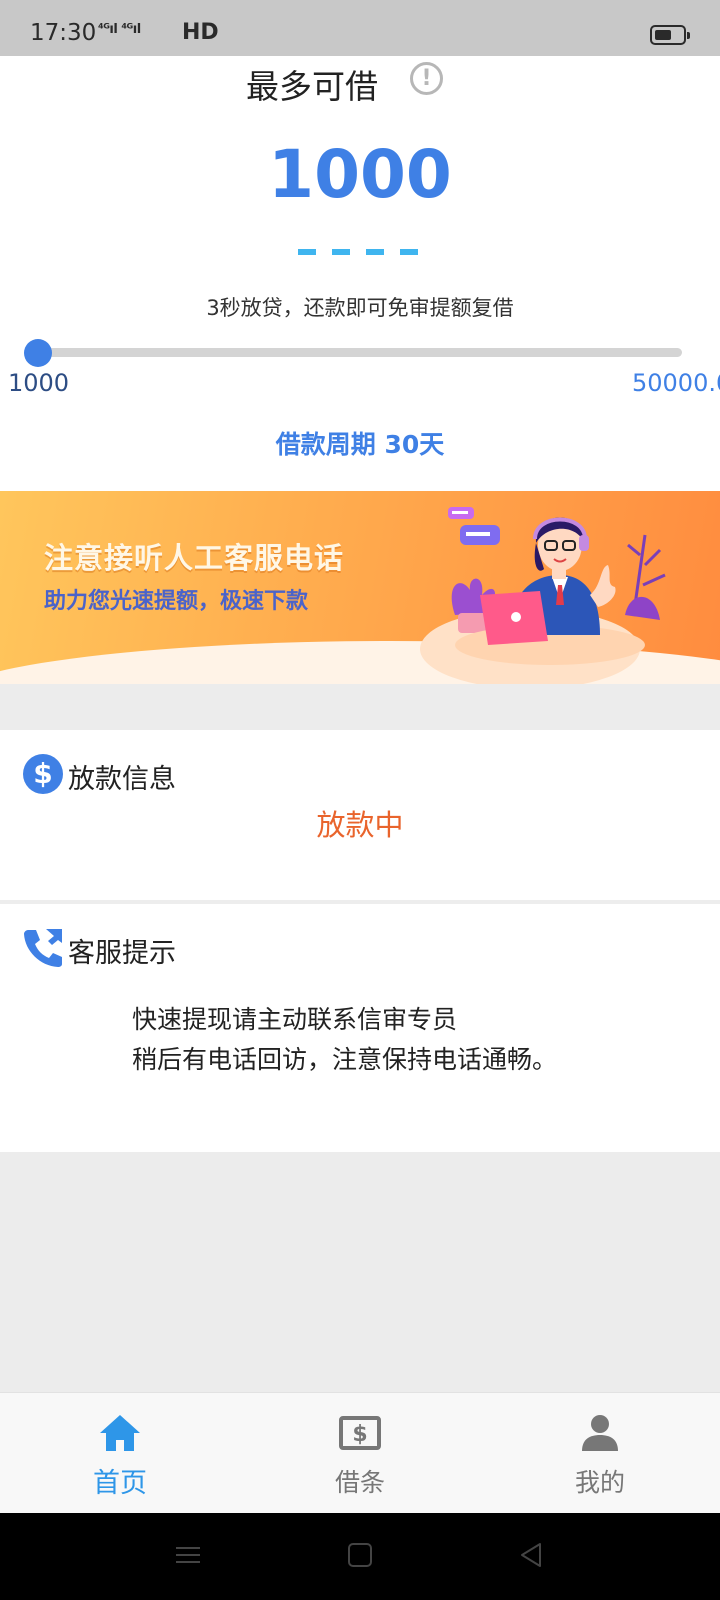 The height and width of the screenshot is (1600, 720). I want to click on person-icon, so click(600, 1433).